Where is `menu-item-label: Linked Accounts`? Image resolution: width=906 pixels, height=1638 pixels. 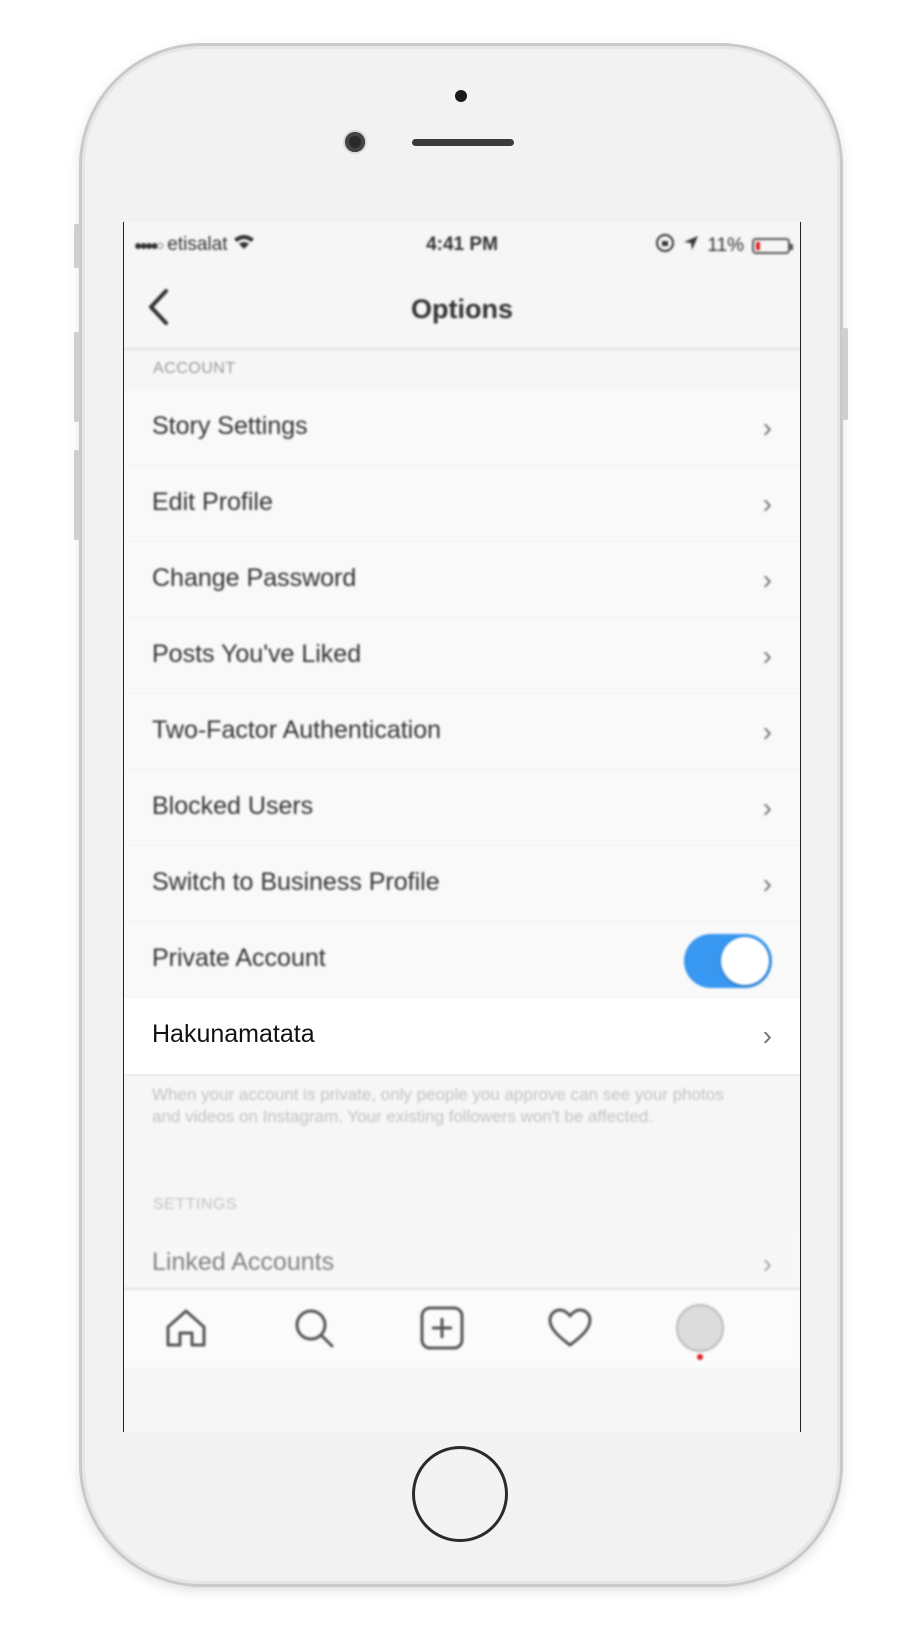
menu-item-label: Linked Accounts is located at coordinates (243, 1262).